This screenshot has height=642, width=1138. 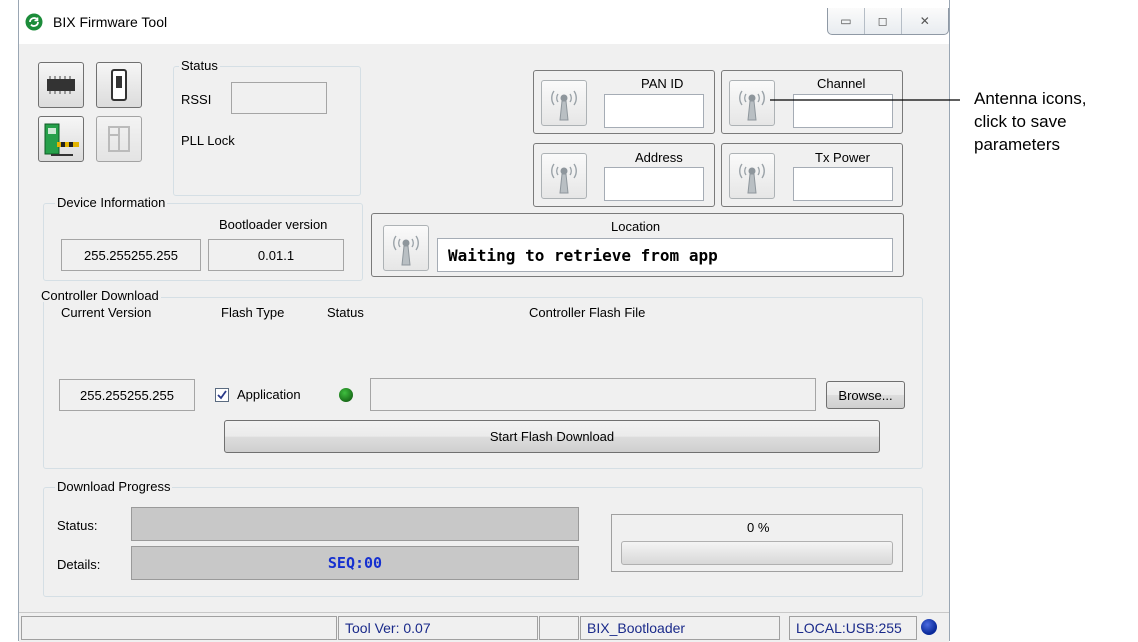 I want to click on annotation-callout: Antenna icons, click to save parameters, so click(x=1030, y=121).